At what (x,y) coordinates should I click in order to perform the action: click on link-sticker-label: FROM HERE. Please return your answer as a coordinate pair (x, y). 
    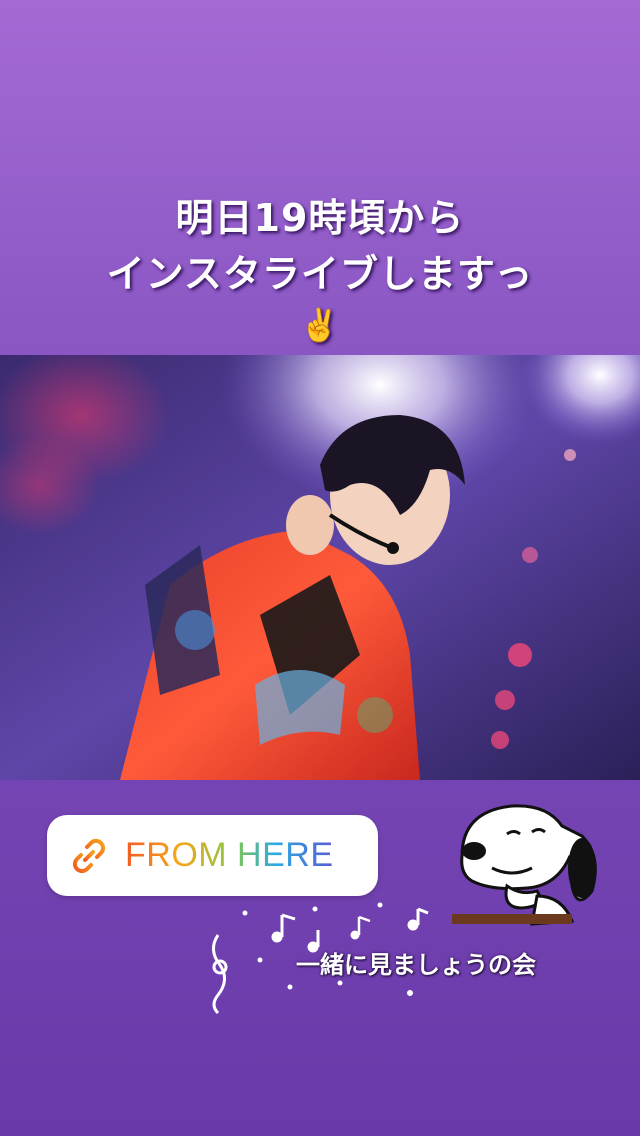
    Looking at the image, I should click on (229, 855).